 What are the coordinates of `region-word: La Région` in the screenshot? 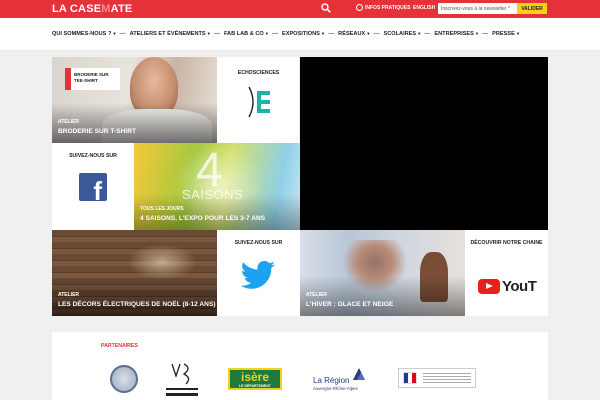 It's located at (331, 380).